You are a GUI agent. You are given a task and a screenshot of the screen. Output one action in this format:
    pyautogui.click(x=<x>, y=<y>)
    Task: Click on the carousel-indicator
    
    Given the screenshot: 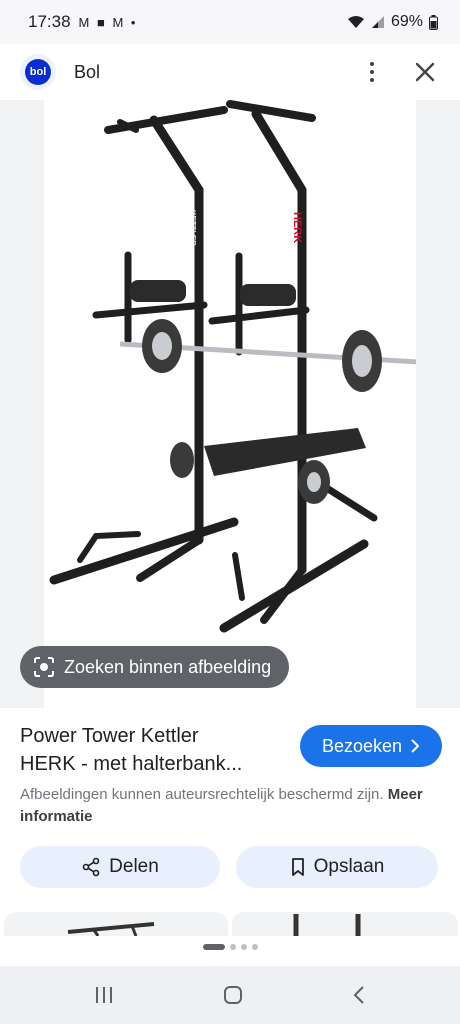 What is the action you would take?
    pyautogui.click(x=230, y=947)
    